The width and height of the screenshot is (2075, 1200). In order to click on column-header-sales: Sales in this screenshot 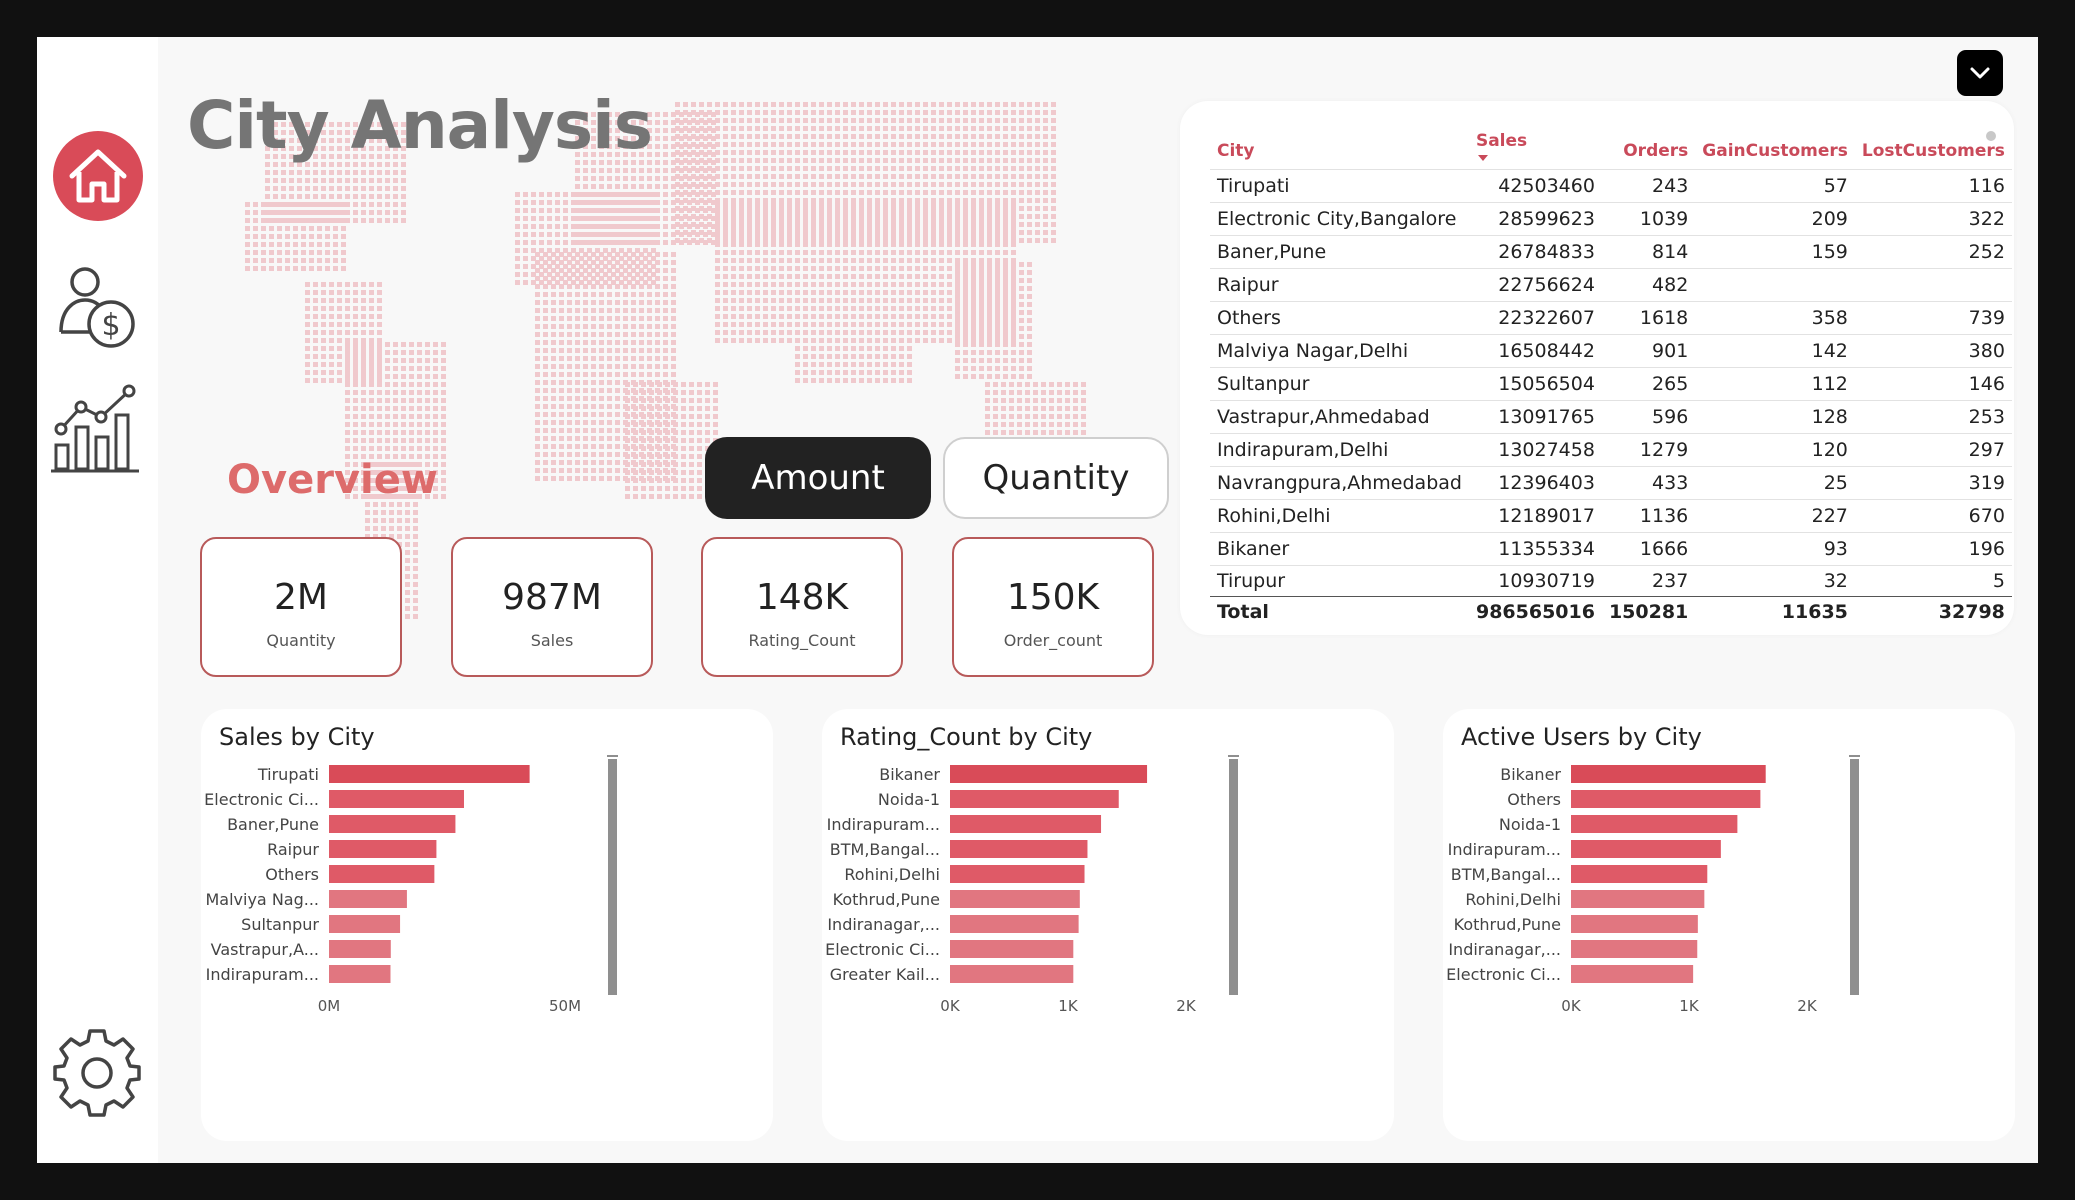, I will do `click(1535, 150)`.